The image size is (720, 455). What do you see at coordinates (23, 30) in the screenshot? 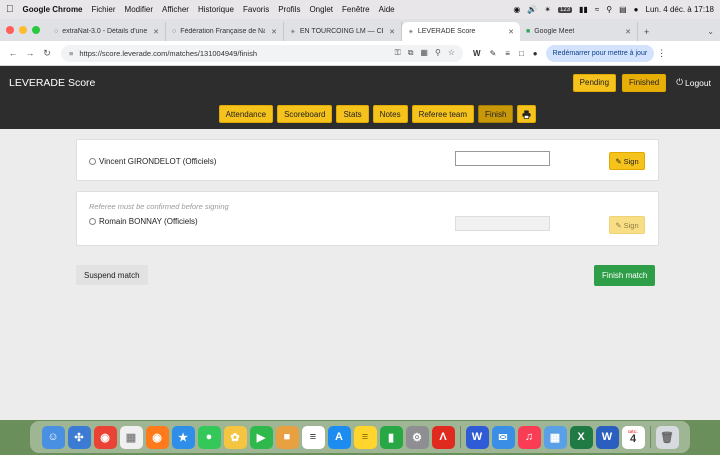
I see `minimize-window-icon` at bounding box center [23, 30].